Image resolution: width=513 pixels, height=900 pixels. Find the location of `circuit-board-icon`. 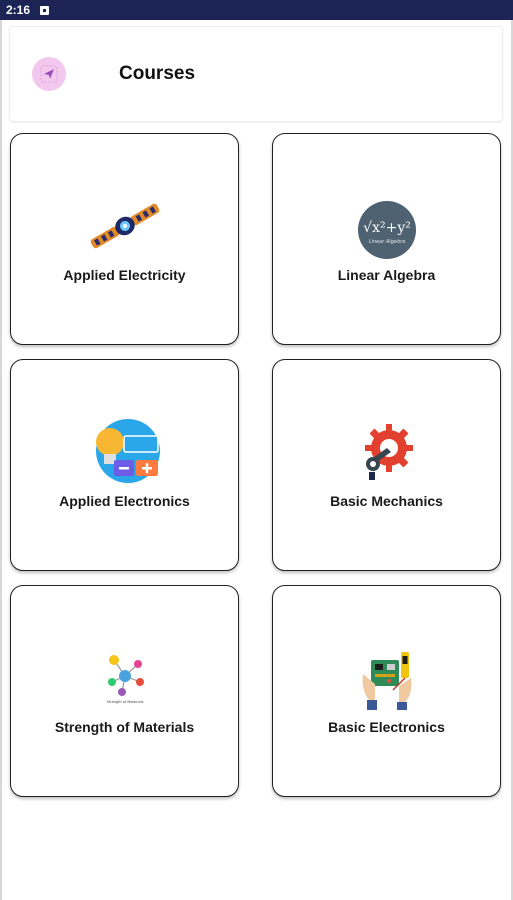

circuit-board-icon is located at coordinates (387, 681).